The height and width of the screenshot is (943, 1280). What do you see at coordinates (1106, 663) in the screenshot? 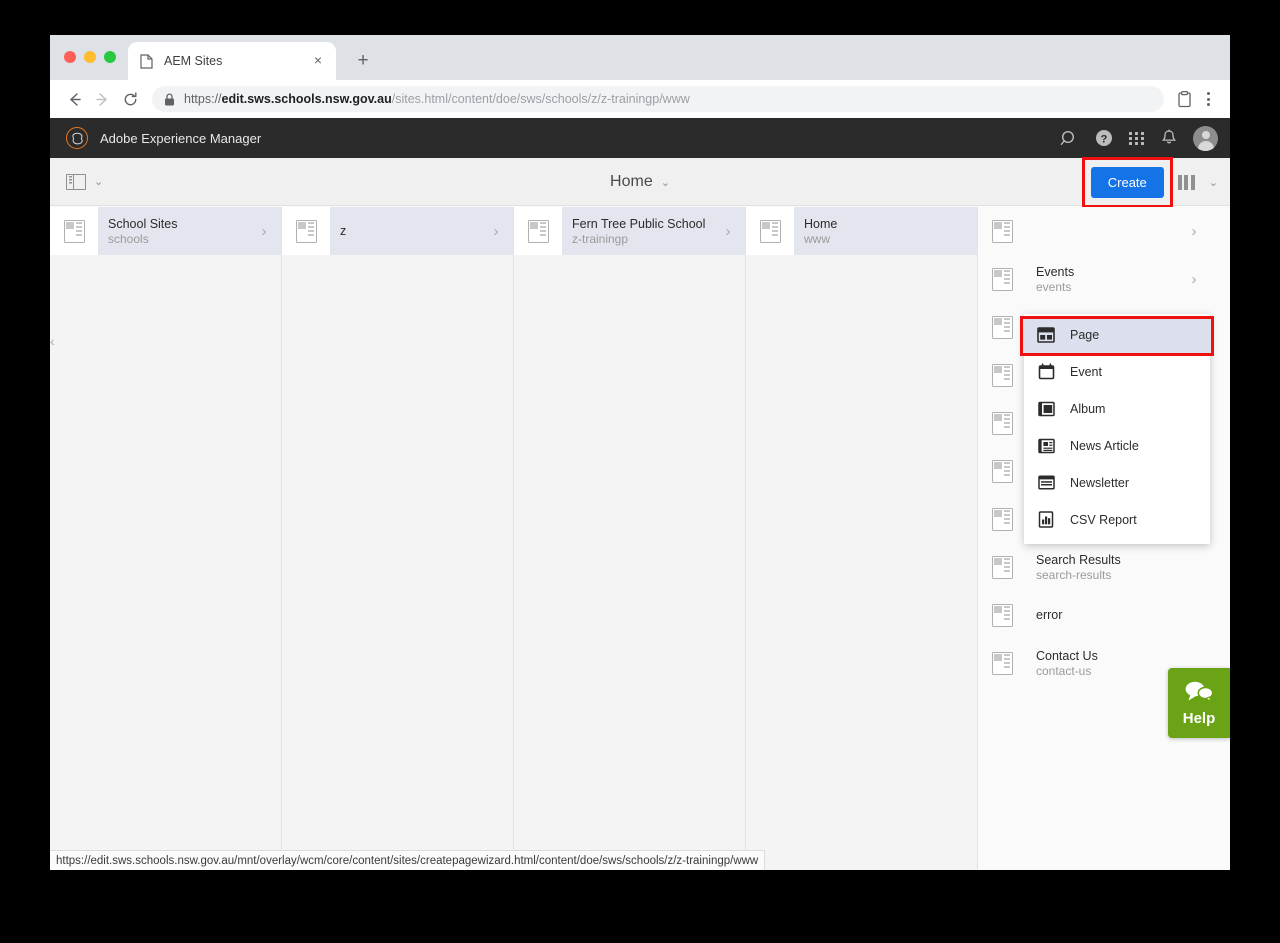
I see `list-item-text: Contact Us contact-us` at bounding box center [1106, 663].